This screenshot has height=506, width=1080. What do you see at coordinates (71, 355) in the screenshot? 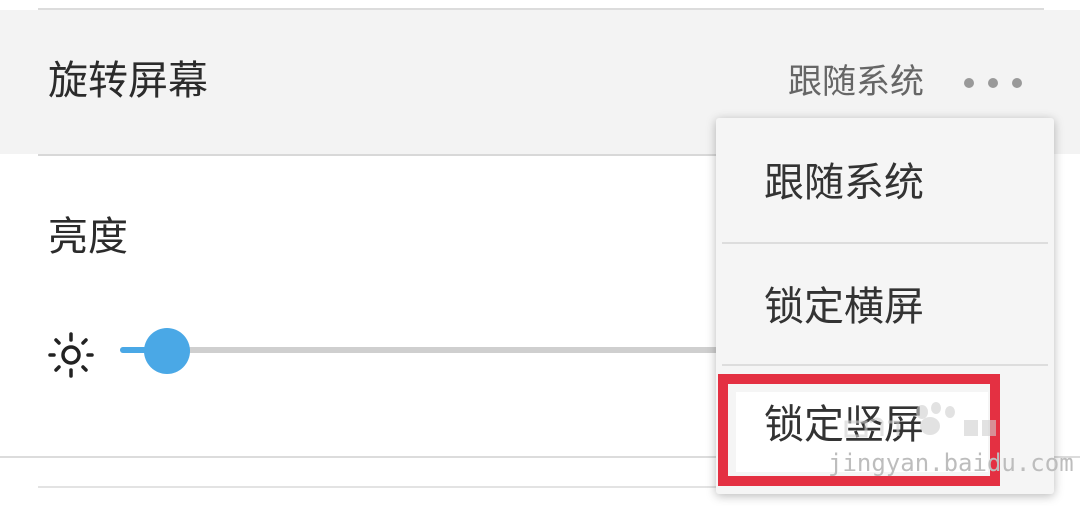
I see `sun-icon` at bounding box center [71, 355].